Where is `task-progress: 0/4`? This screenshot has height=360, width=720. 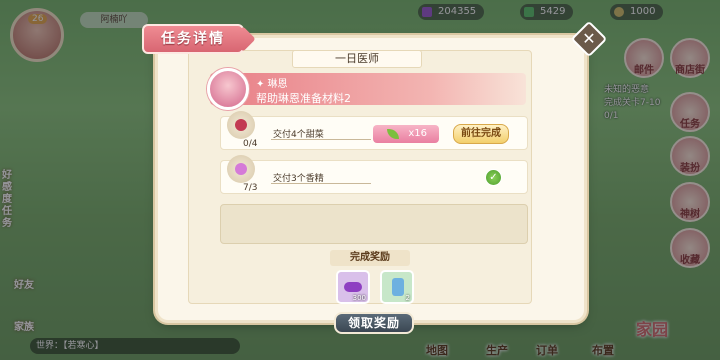
task-progress: 0/4 is located at coordinates (250, 144).